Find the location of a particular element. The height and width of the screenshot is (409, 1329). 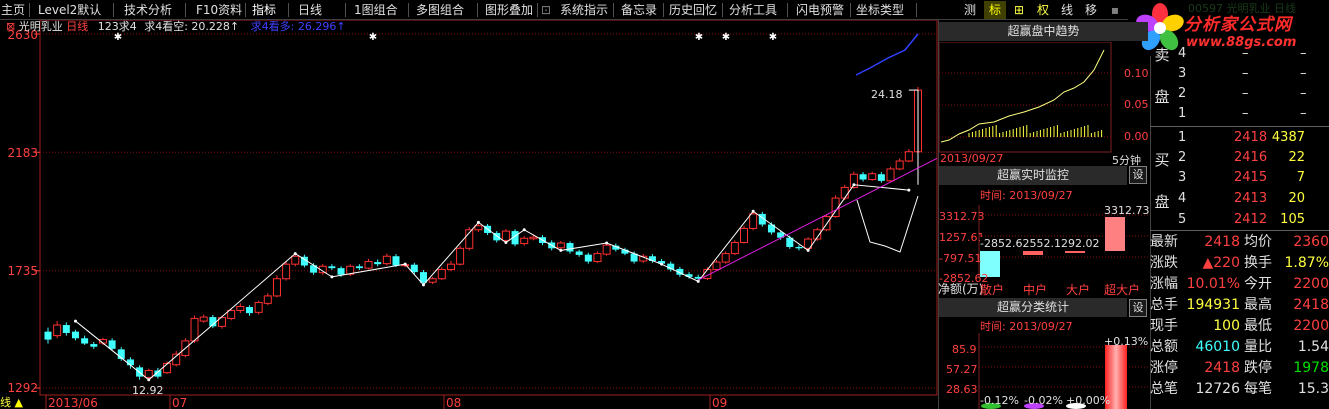

cursor-mode-indicator: 线 ▲ is located at coordinates (17, 402).